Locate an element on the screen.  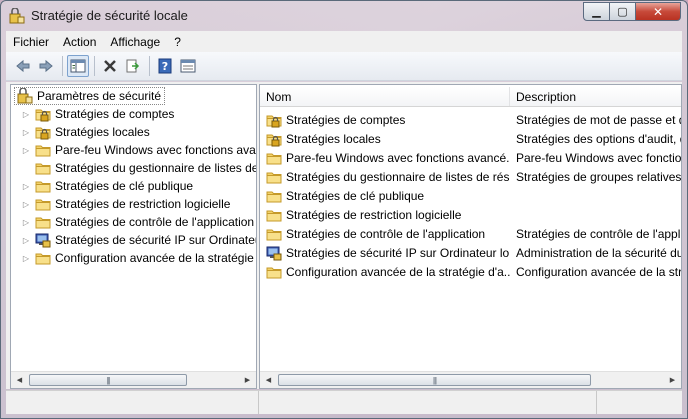
list-item-name: Stratégies de comptes is located at coordinates (346, 119).